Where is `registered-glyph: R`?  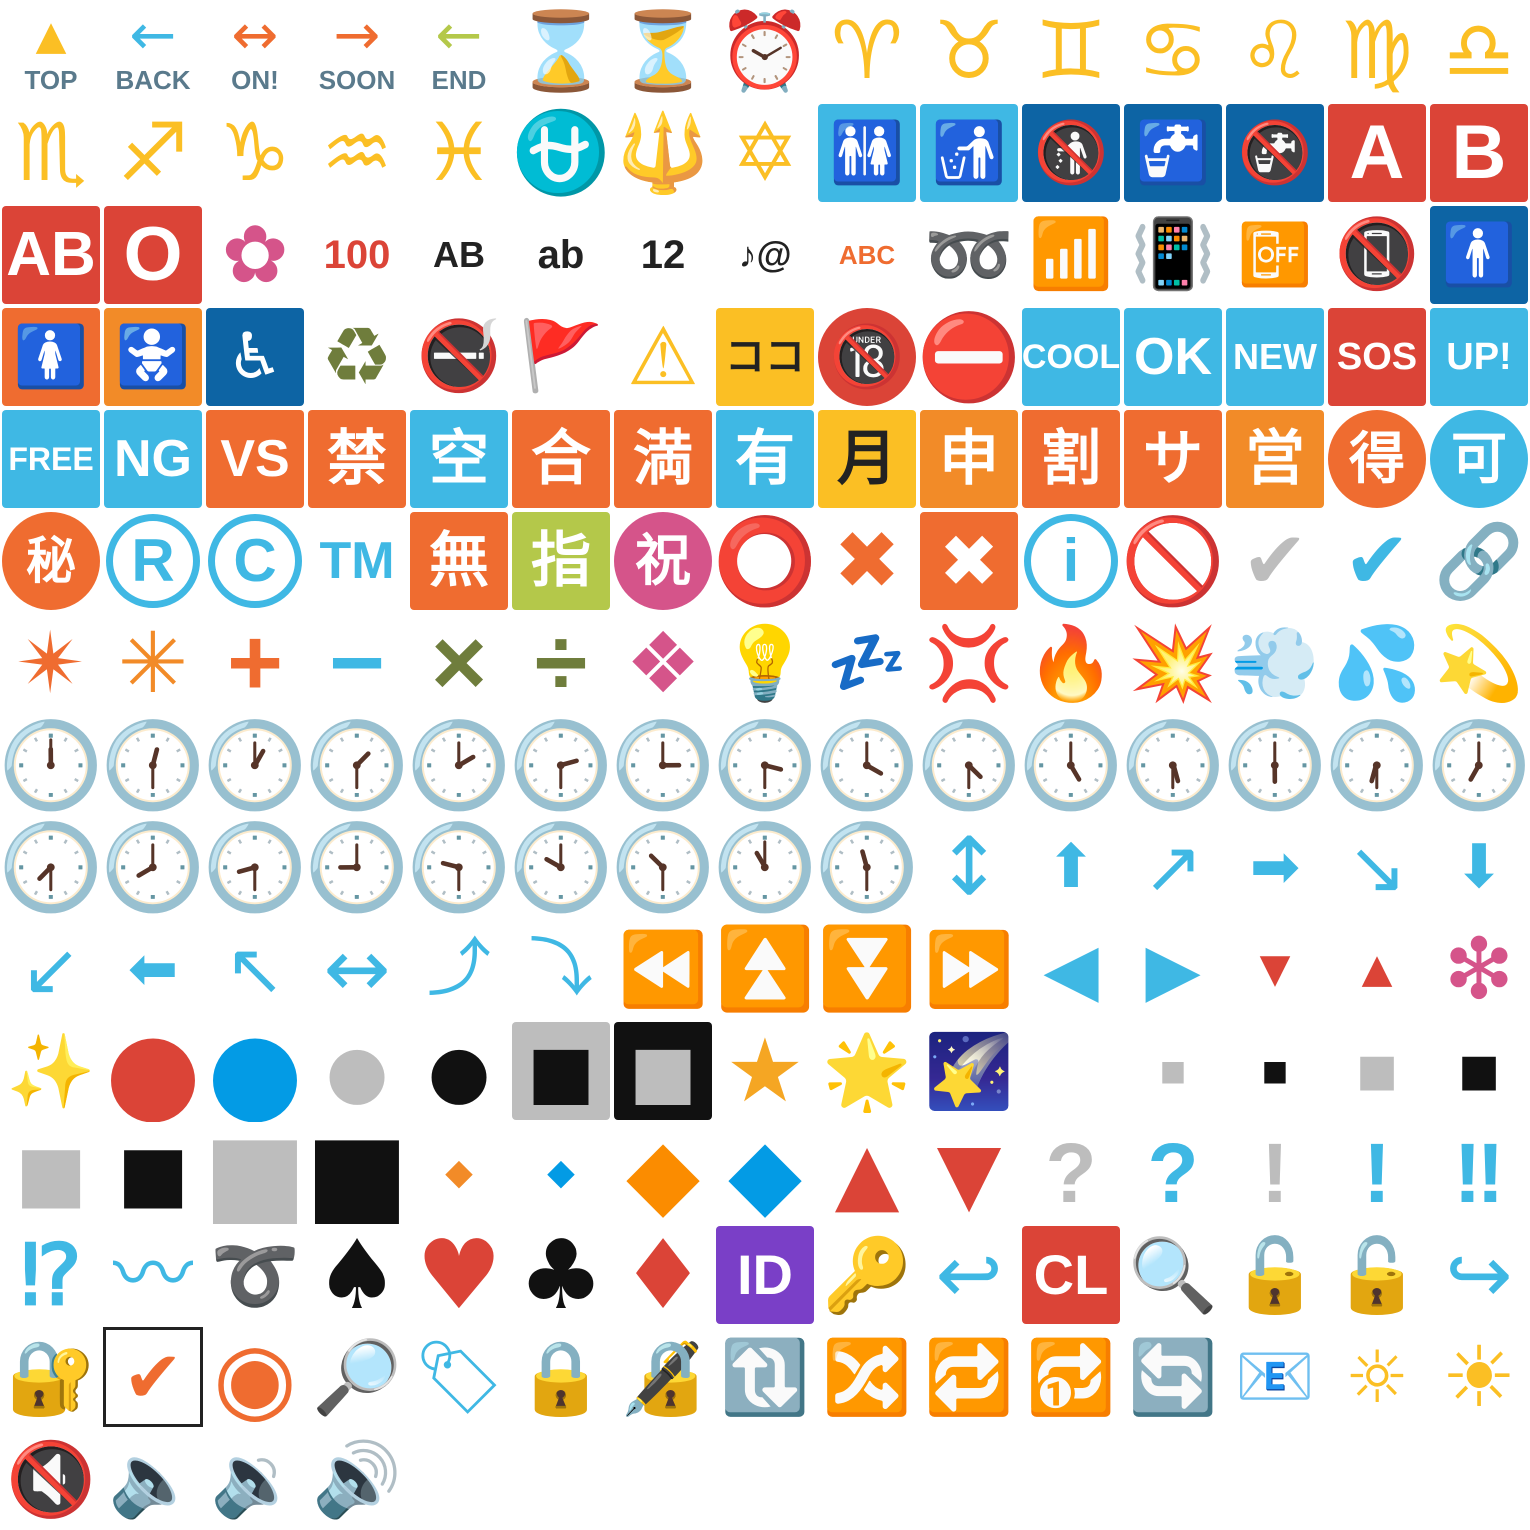 registered-glyph: R is located at coordinates (153, 560).